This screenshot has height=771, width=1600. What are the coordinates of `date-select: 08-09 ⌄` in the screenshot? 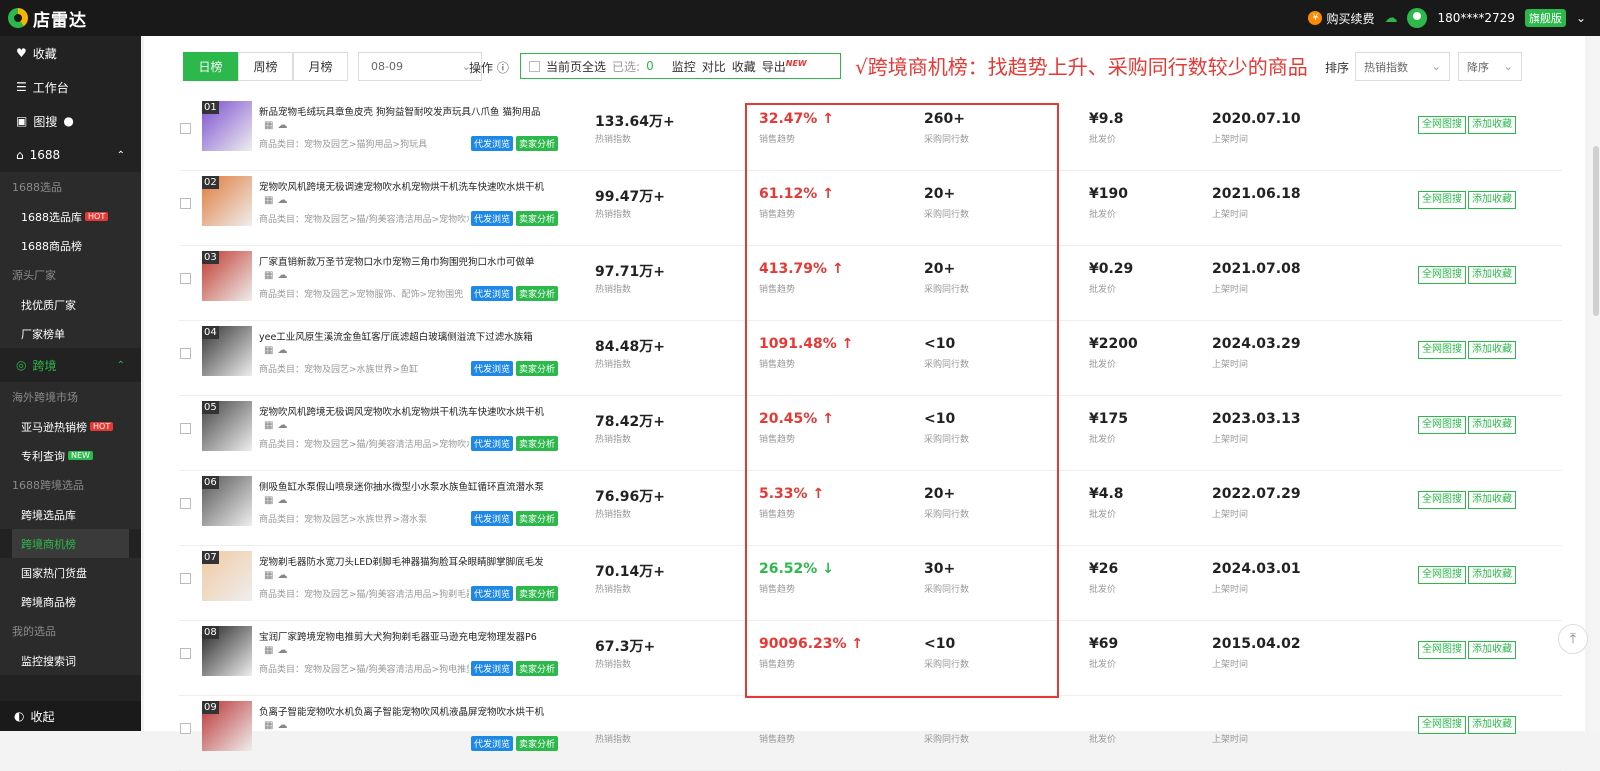 It's located at (420, 66).